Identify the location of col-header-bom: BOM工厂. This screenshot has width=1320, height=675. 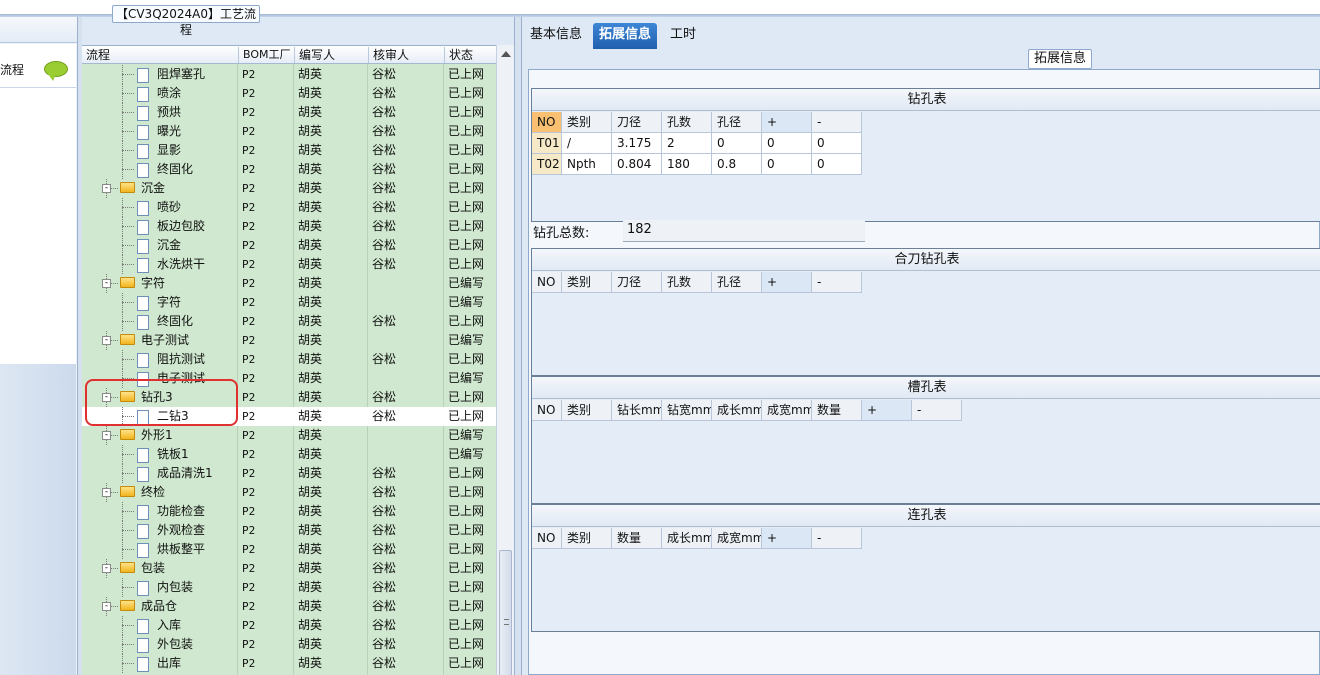
(264, 55).